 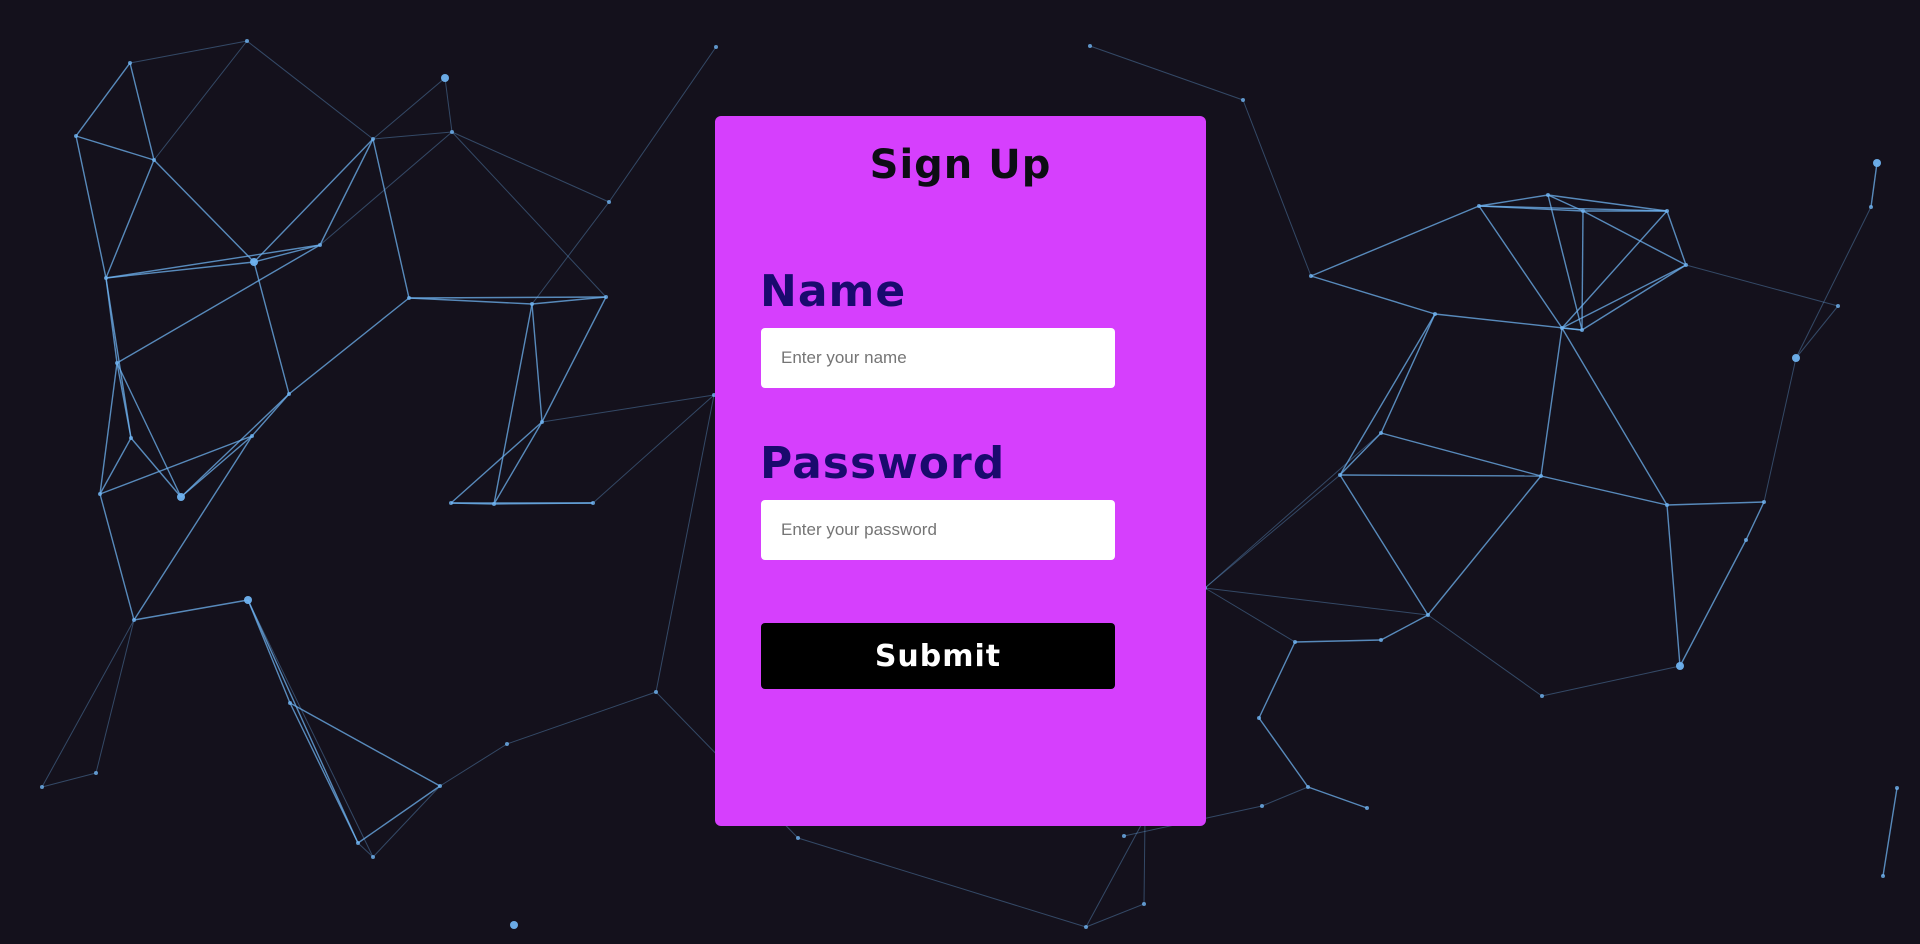 I want to click on submit-button: Submit, so click(x=938, y=656).